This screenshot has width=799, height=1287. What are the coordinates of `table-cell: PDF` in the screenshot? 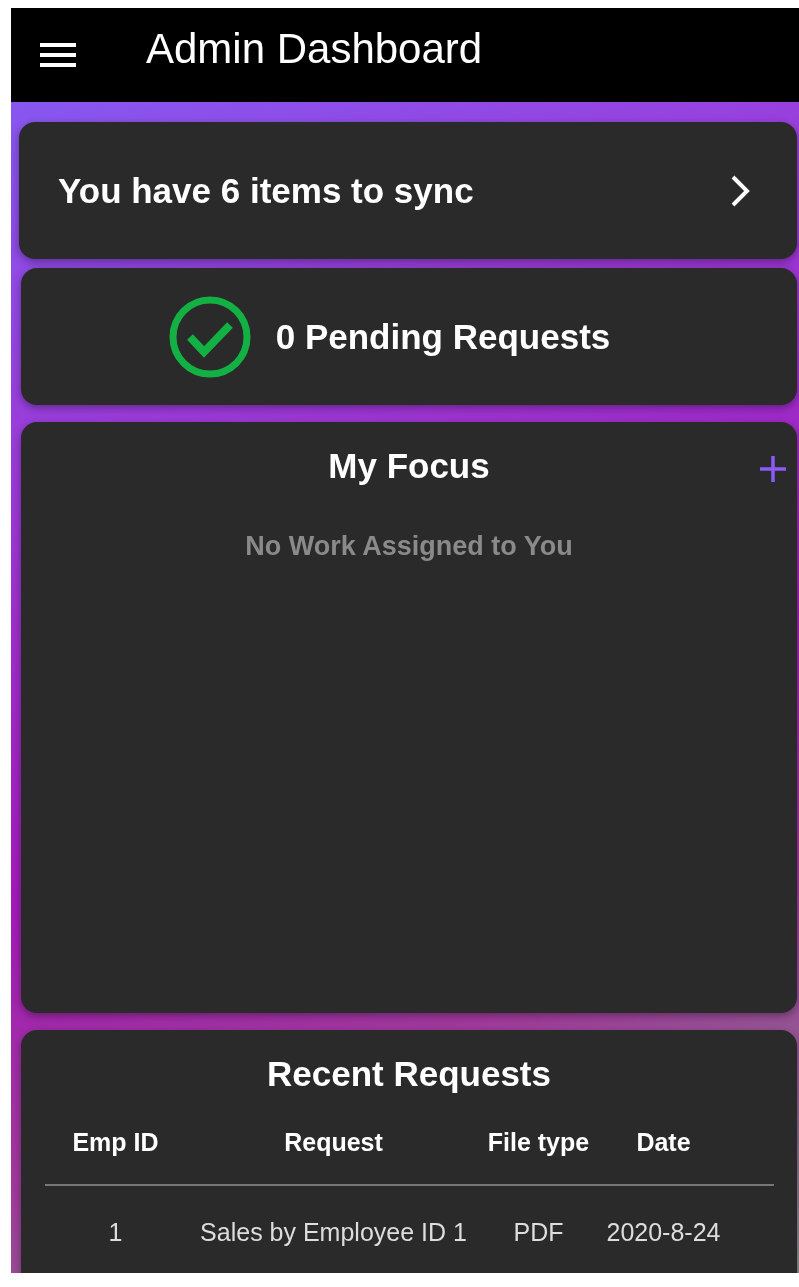 It's located at (538, 1232).